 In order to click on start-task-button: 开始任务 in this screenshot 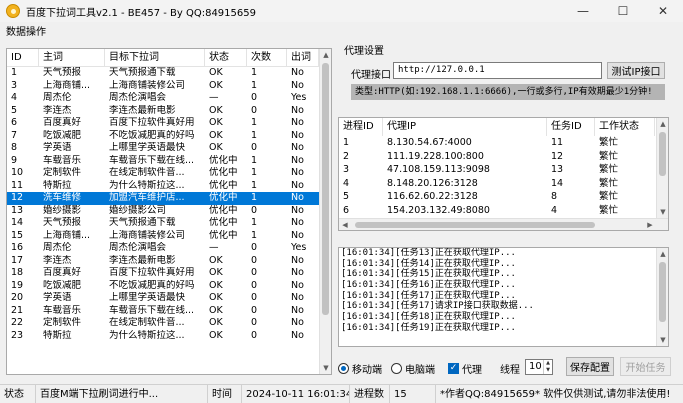, I will do `click(645, 366)`.